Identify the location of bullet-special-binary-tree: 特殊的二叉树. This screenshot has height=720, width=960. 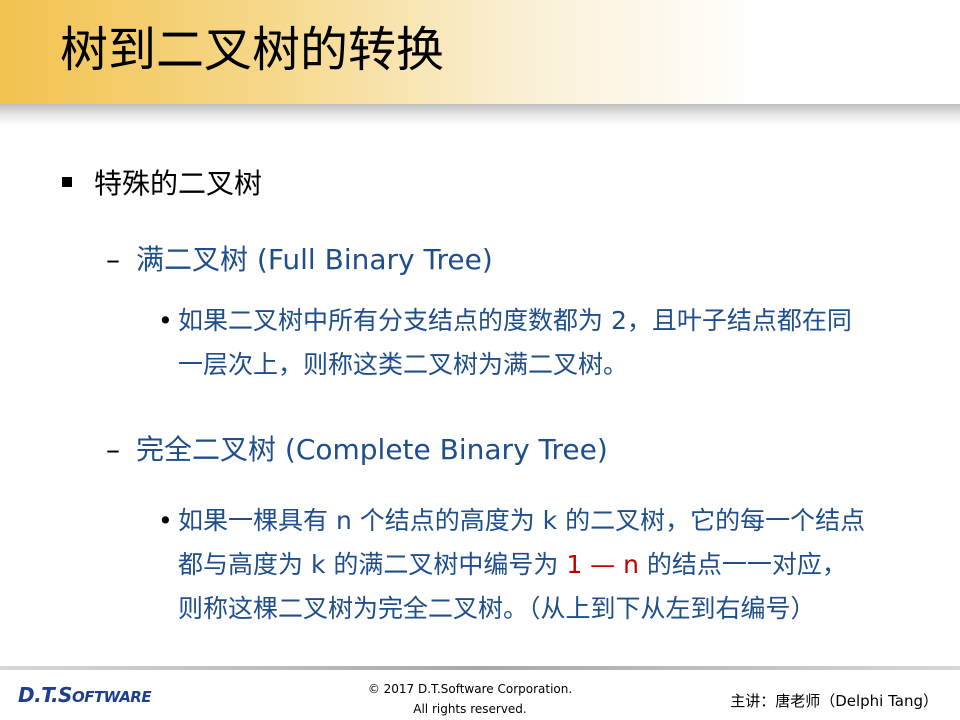
(162, 184).